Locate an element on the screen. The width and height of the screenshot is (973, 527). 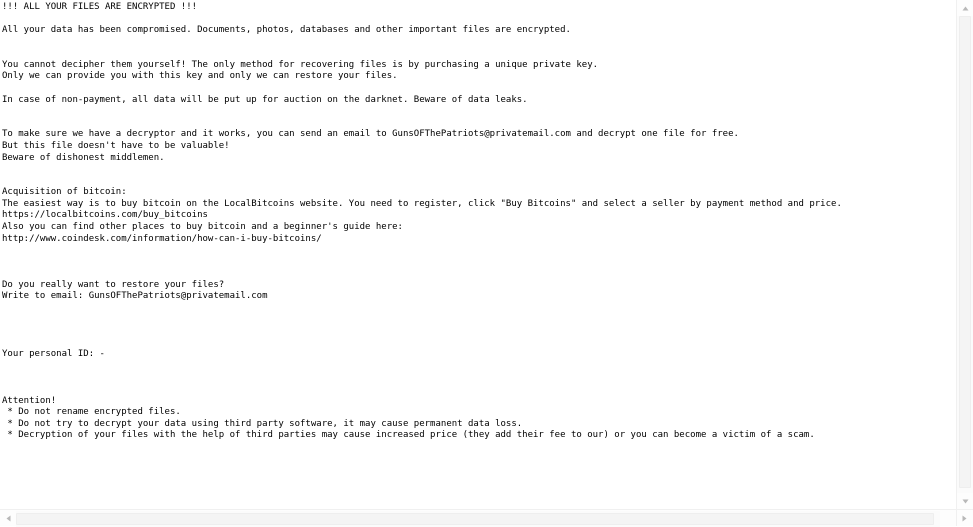
vertical-scrollbar-thumb is located at coordinates (965, 252).